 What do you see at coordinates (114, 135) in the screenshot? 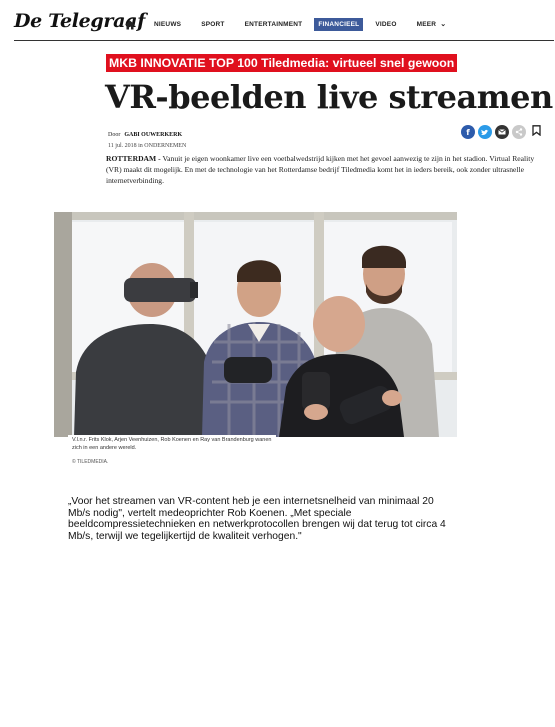
I see `byline-prefix: Door` at bounding box center [114, 135].